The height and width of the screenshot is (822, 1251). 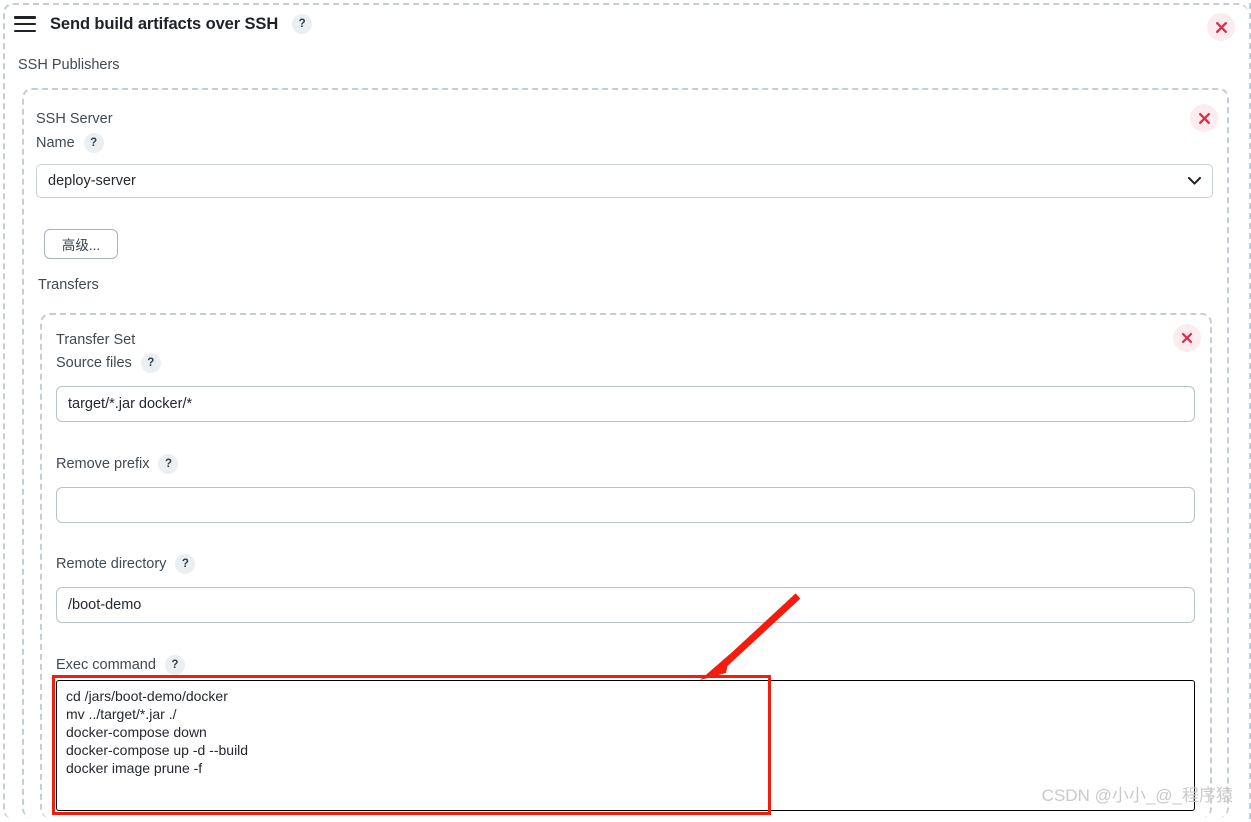 What do you see at coordinates (106, 665) in the screenshot?
I see `exec-command-label-text: Exec command` at bounding box center [106, 665].